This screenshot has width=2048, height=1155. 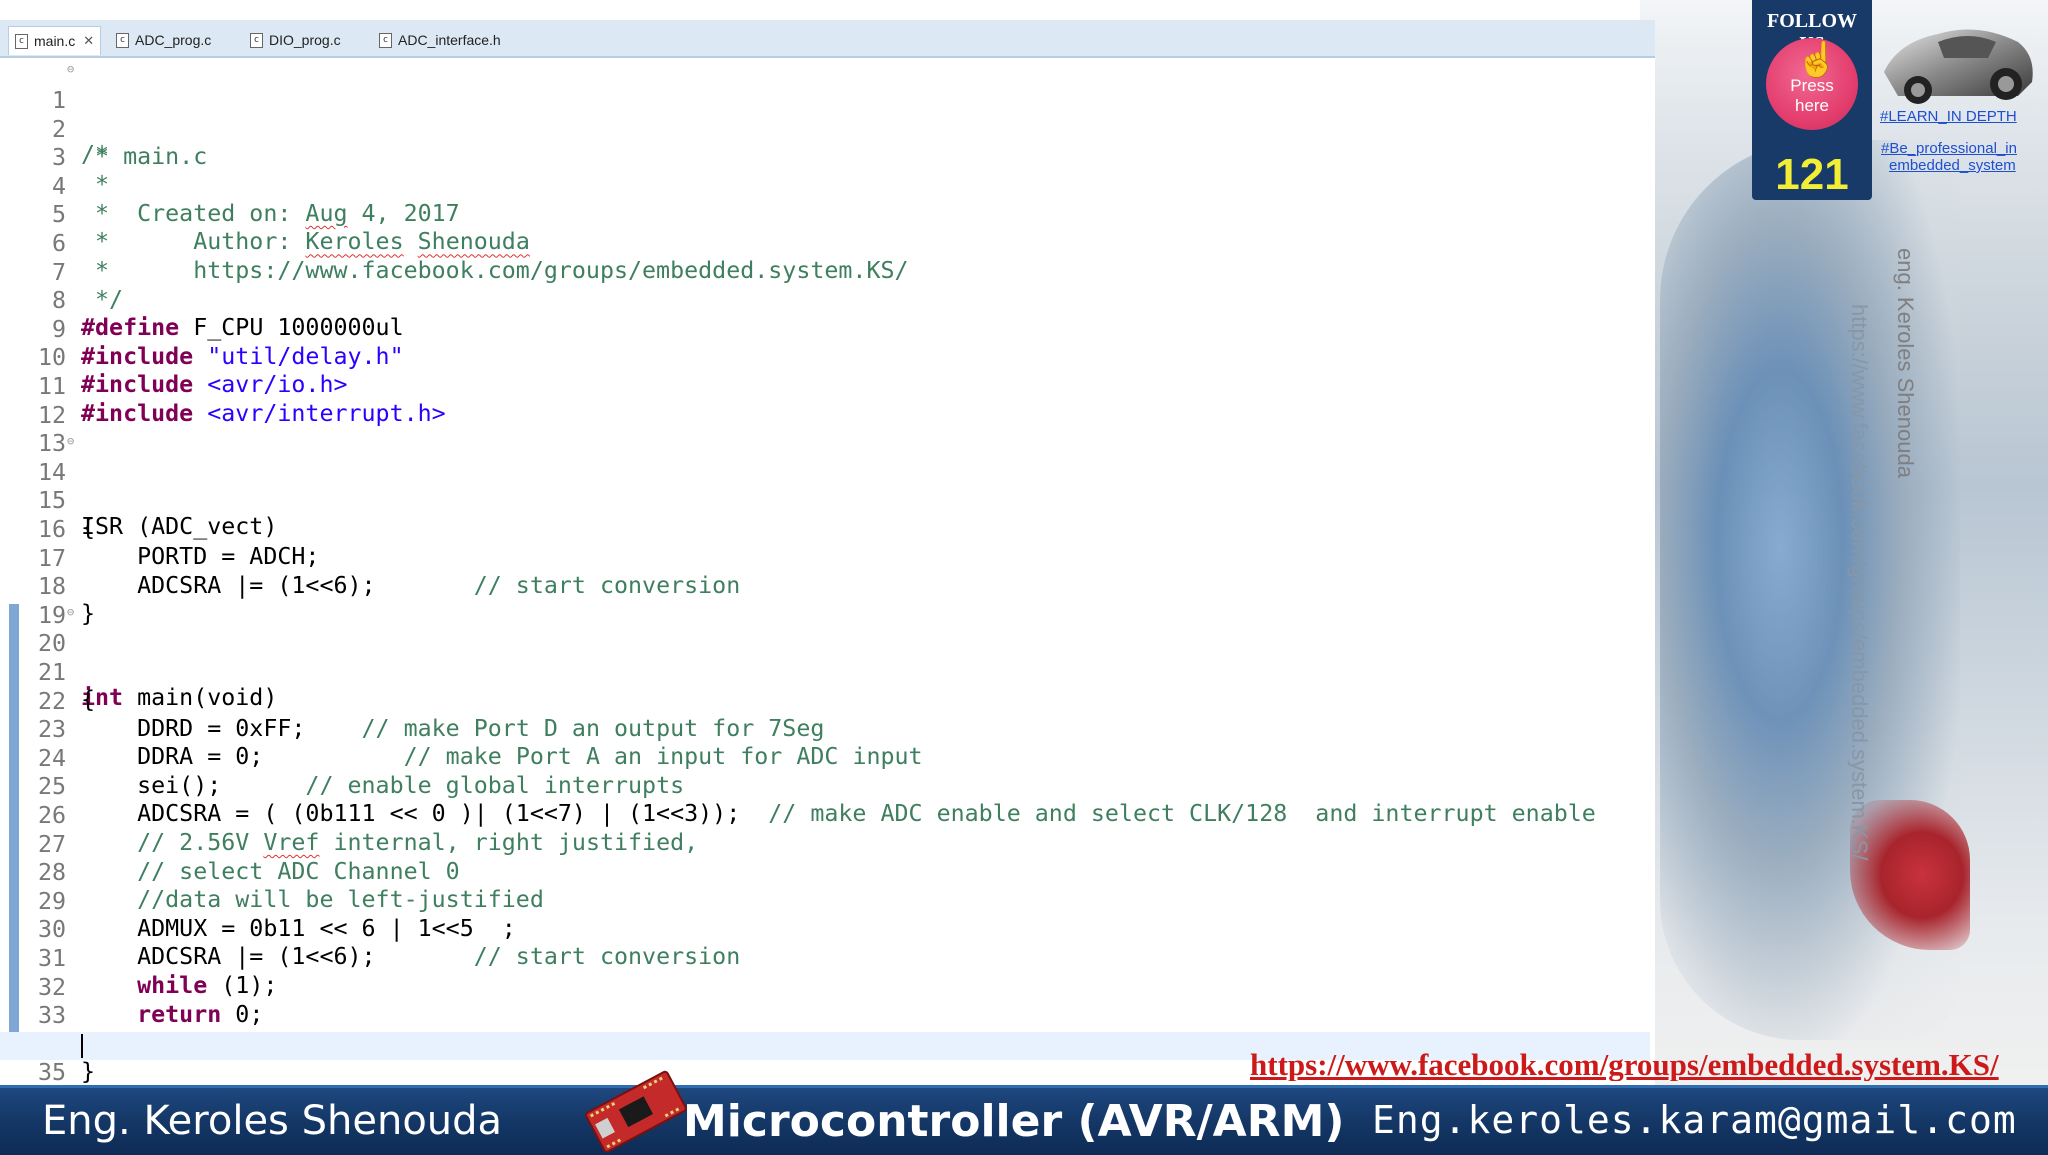 I want to click on text-caret, so click(x=82, y=1046).